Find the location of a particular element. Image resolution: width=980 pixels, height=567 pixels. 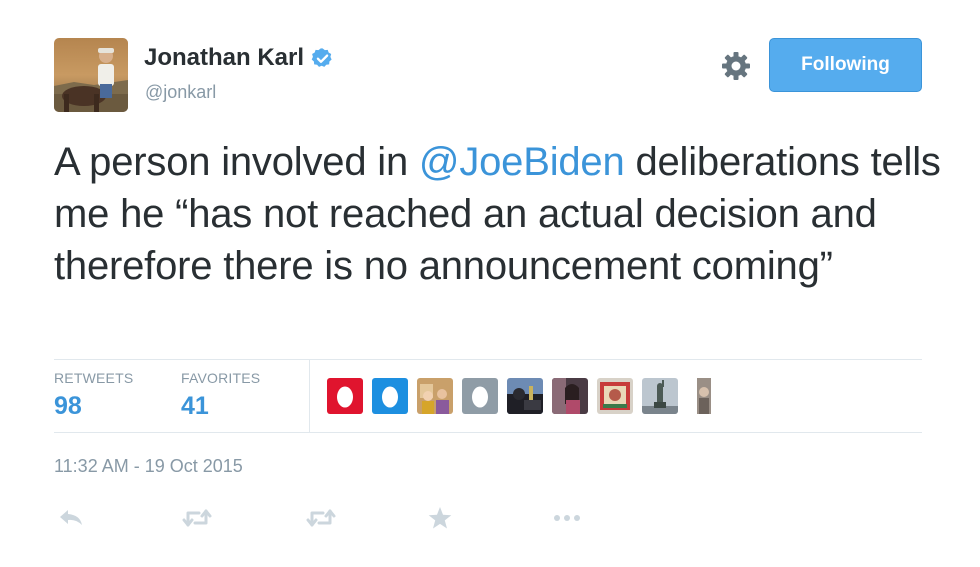

stats-bottom-divider is located at coordinates (488, 432).